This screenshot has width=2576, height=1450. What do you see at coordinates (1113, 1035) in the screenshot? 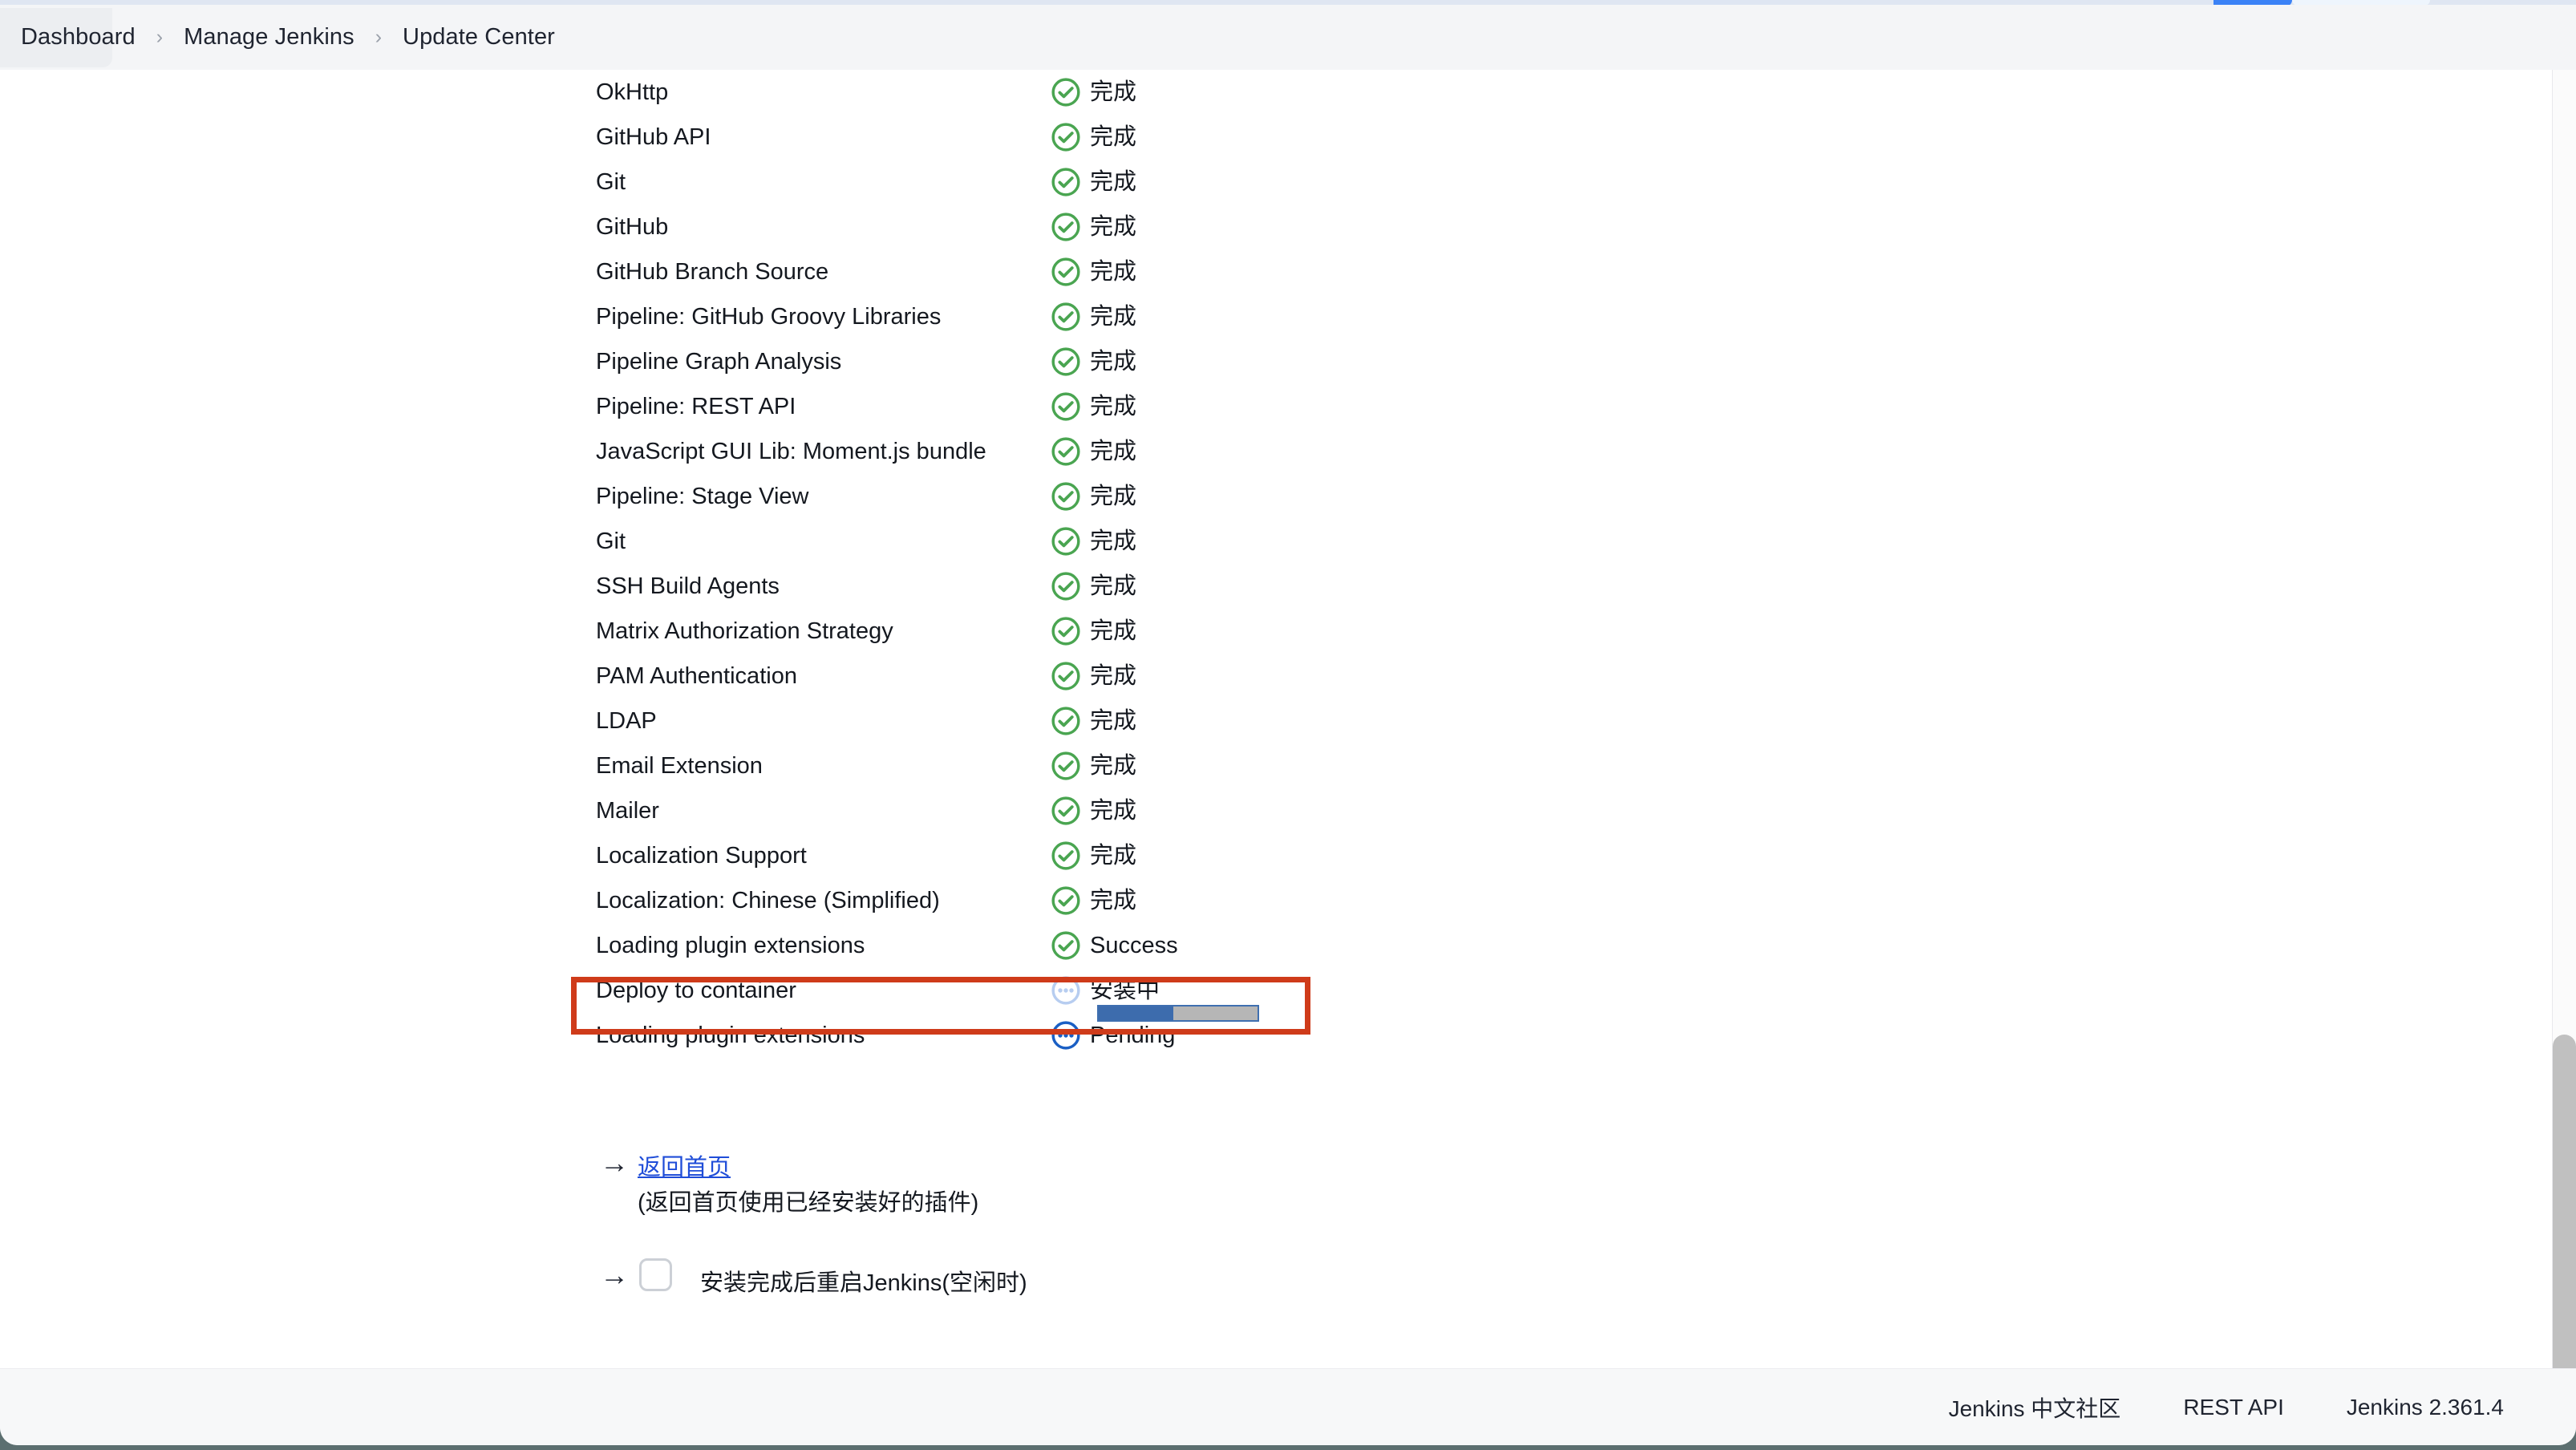
I see `plugin-status: Pending` at bounding box center [1113, 1035].